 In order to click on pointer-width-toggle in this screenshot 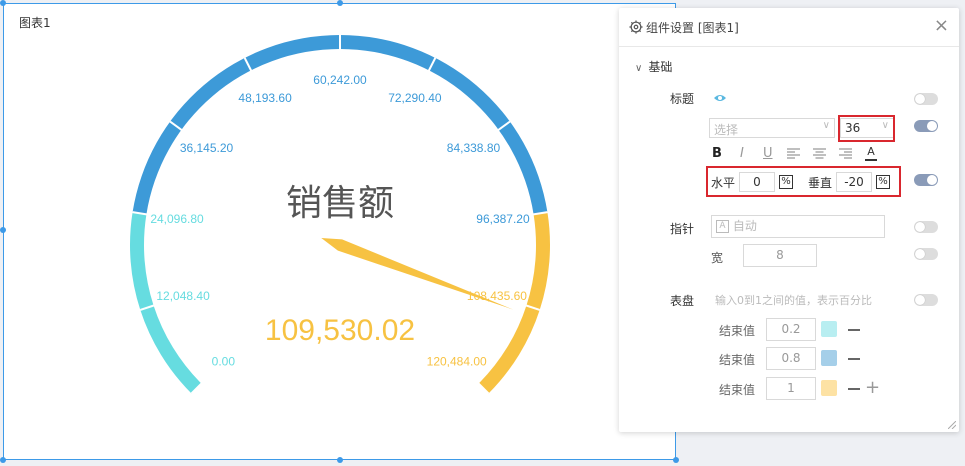, I will do `click(926, 254)`.